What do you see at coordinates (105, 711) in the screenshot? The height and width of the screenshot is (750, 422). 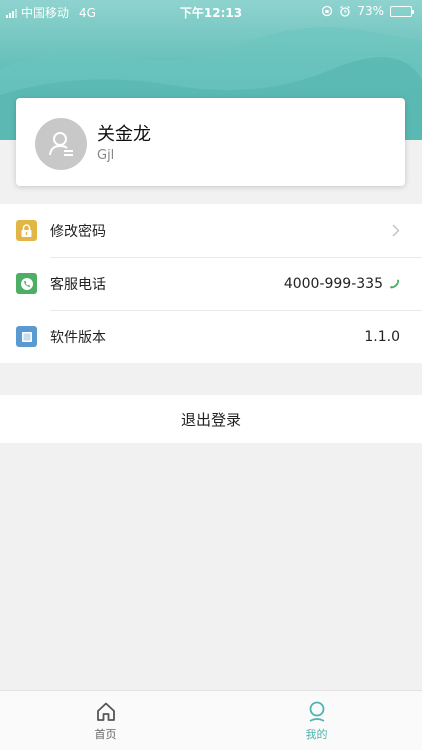 I see `home-icon` at bounding box center [105, 711].